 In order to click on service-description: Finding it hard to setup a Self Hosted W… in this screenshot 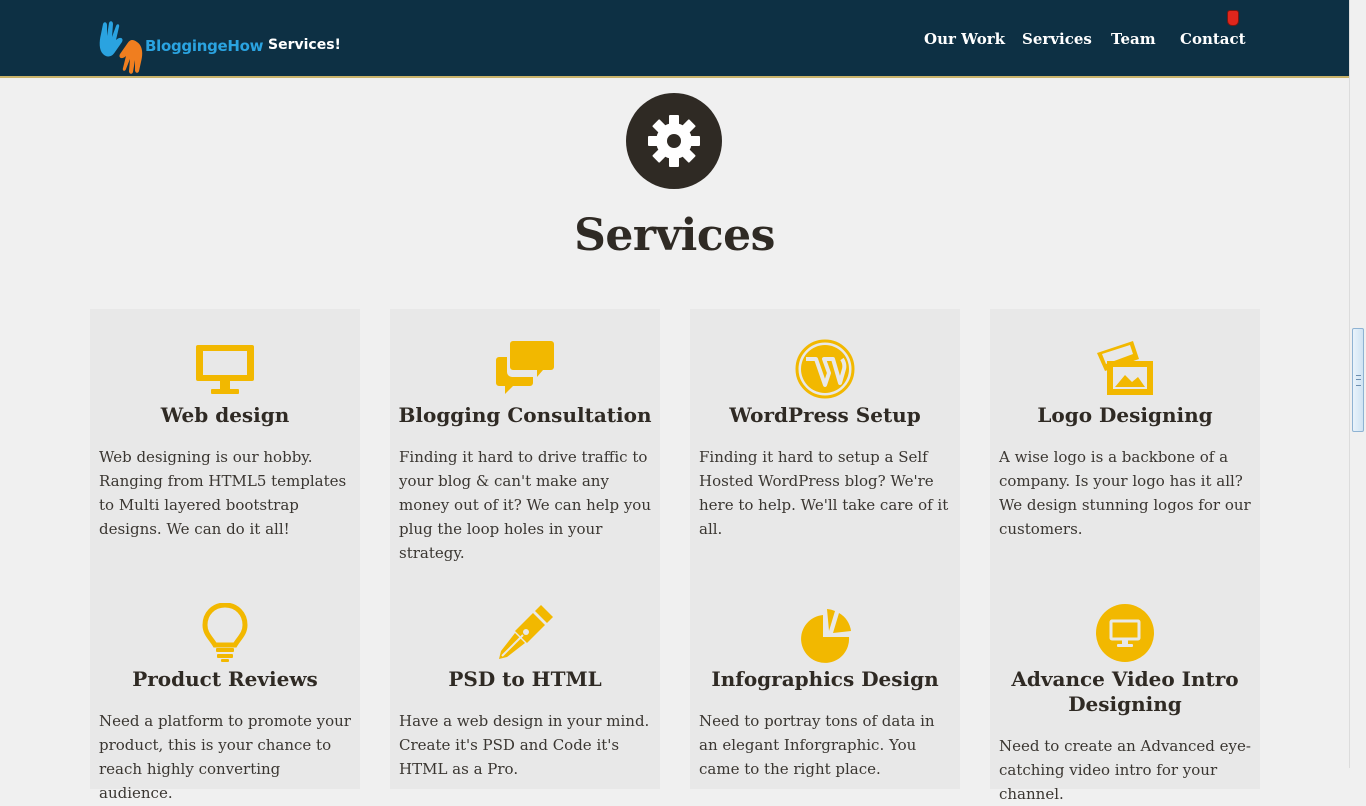, I will do `click(824, 493)`.